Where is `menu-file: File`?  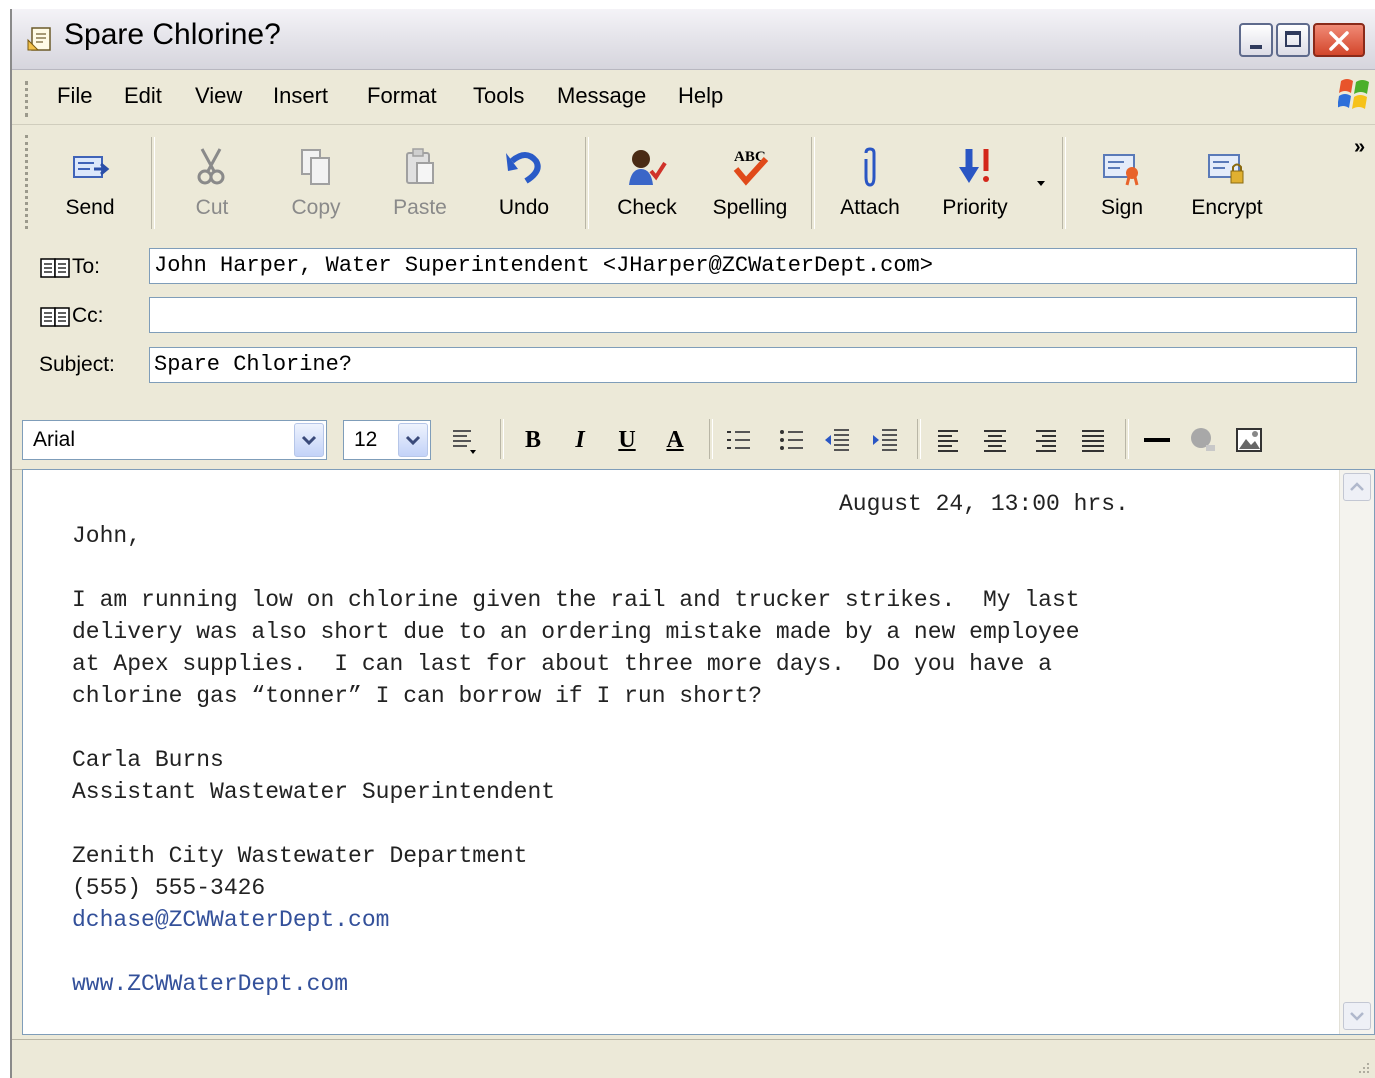 menu-file: File is located at coordinates (74, 96).